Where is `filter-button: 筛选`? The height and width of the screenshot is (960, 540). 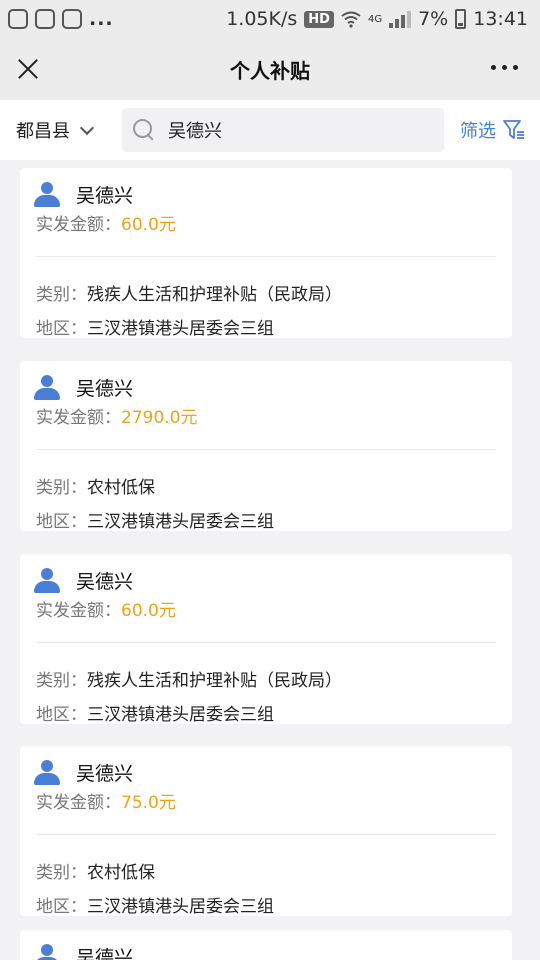 filter-button: 筛选 is located at coordinates (493, 130).